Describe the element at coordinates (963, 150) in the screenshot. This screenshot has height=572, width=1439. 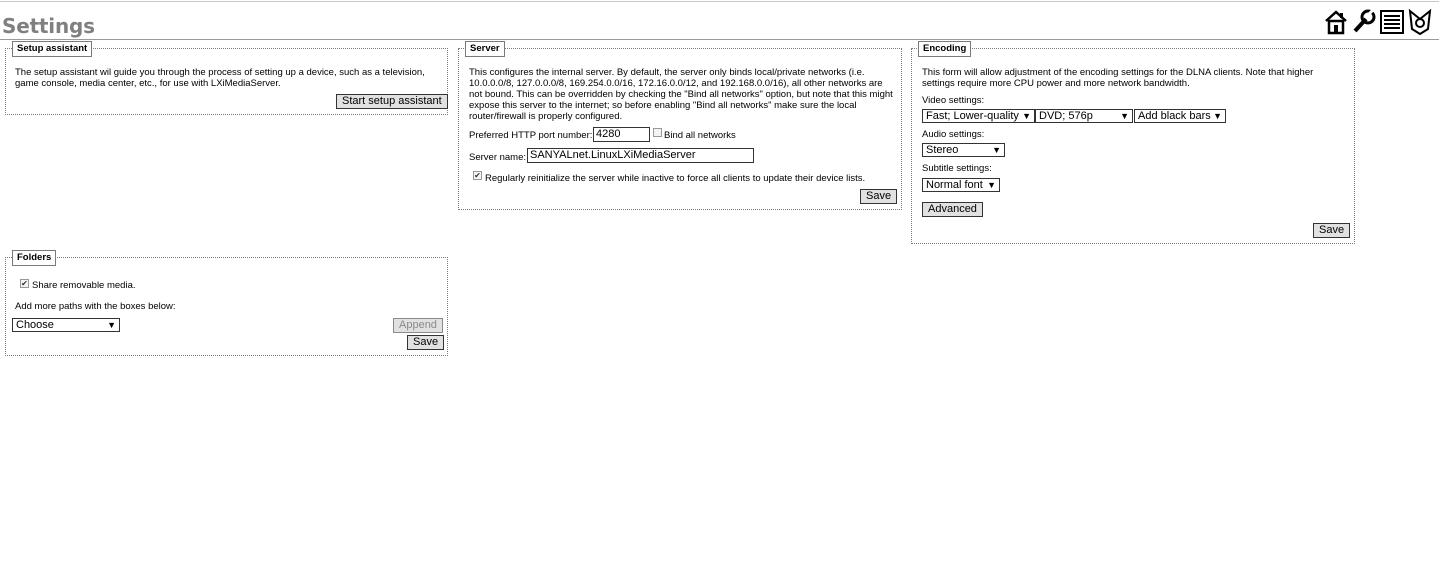
I see `audio-select: Stereo ▼` at that location.